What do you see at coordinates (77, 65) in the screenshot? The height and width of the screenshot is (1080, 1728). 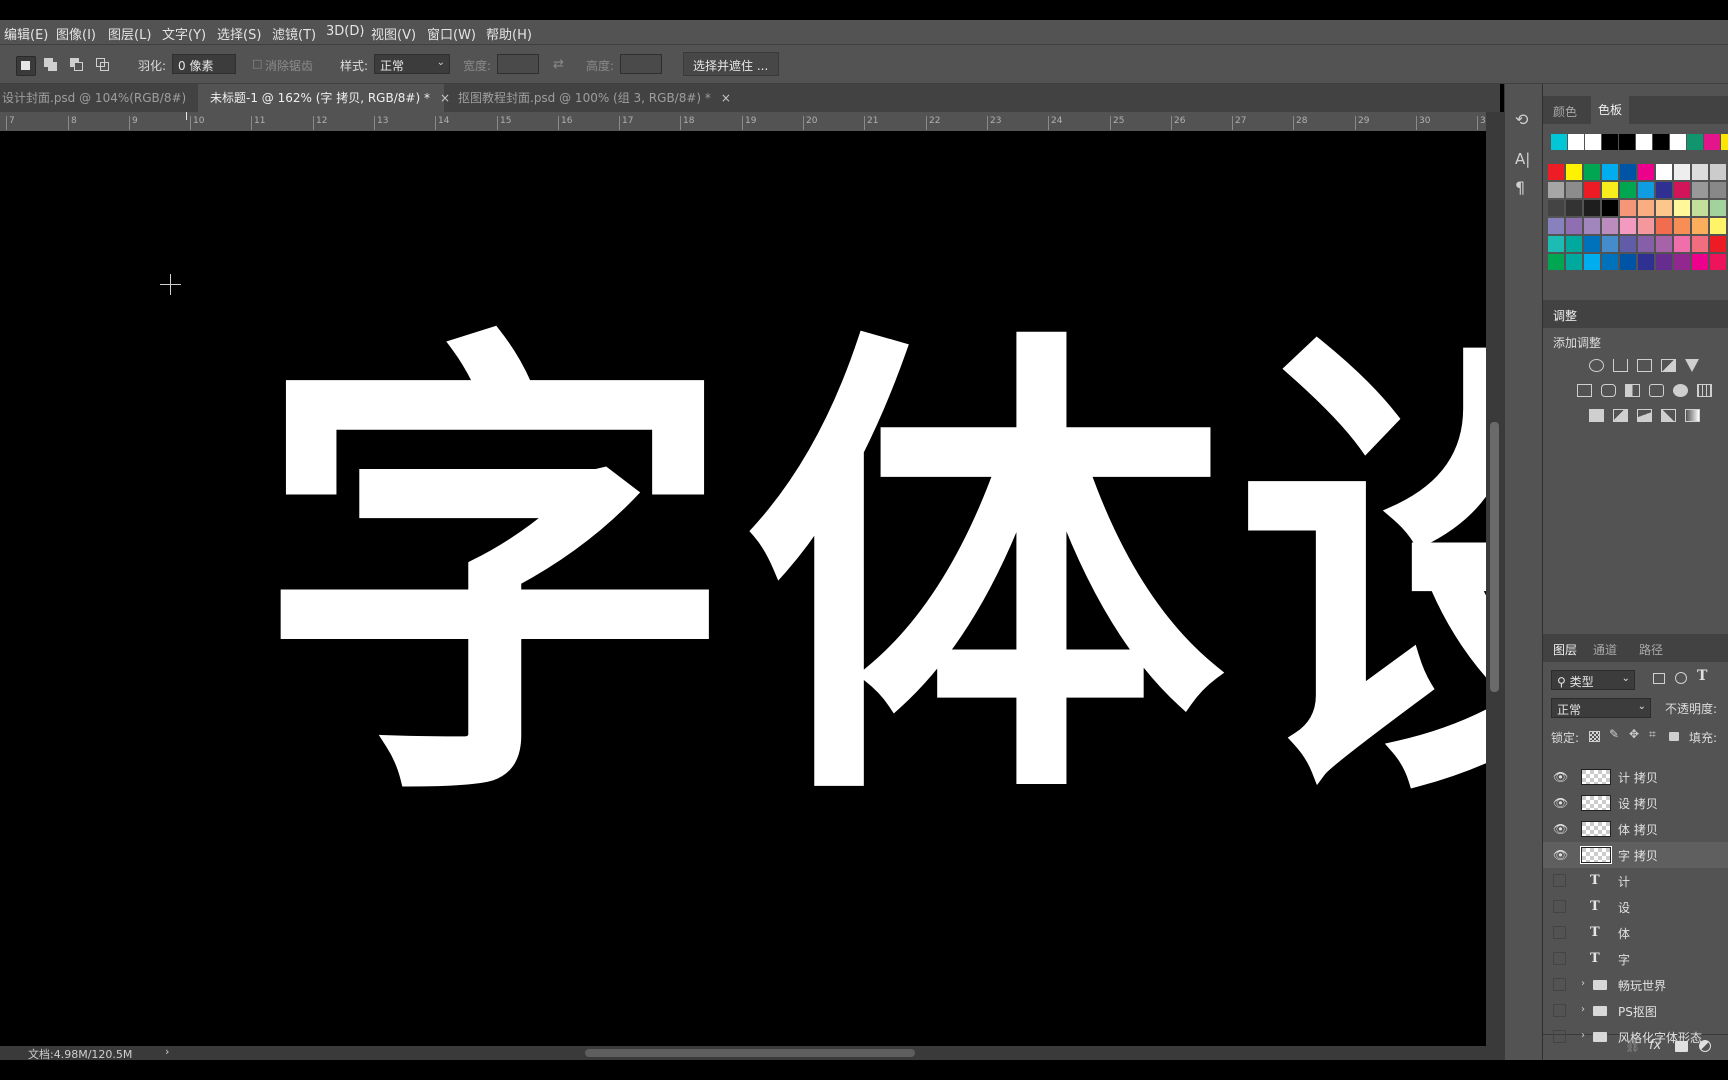 I see `subtract-selection-button` at bounding box center [77, 65].